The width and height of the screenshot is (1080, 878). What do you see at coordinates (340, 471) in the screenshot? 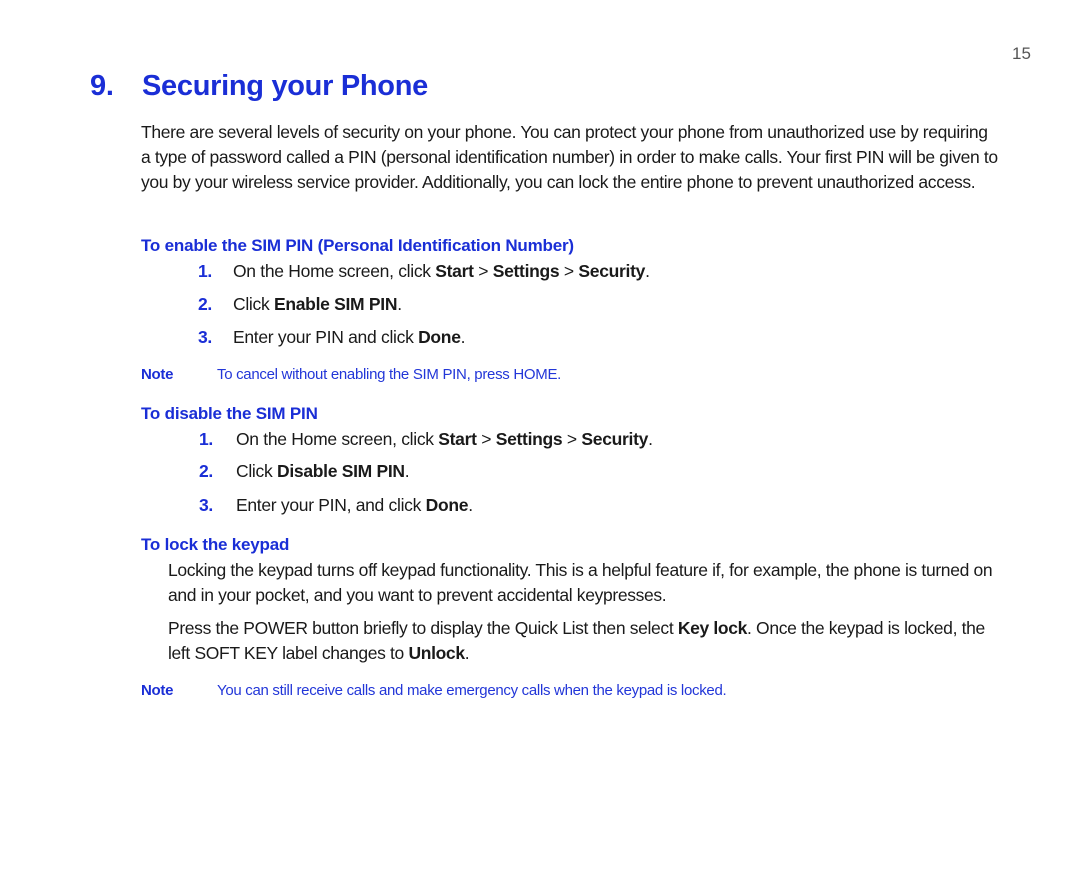
I see `ui-term: Disable SIM PIN` at bounding box center [340, 471].